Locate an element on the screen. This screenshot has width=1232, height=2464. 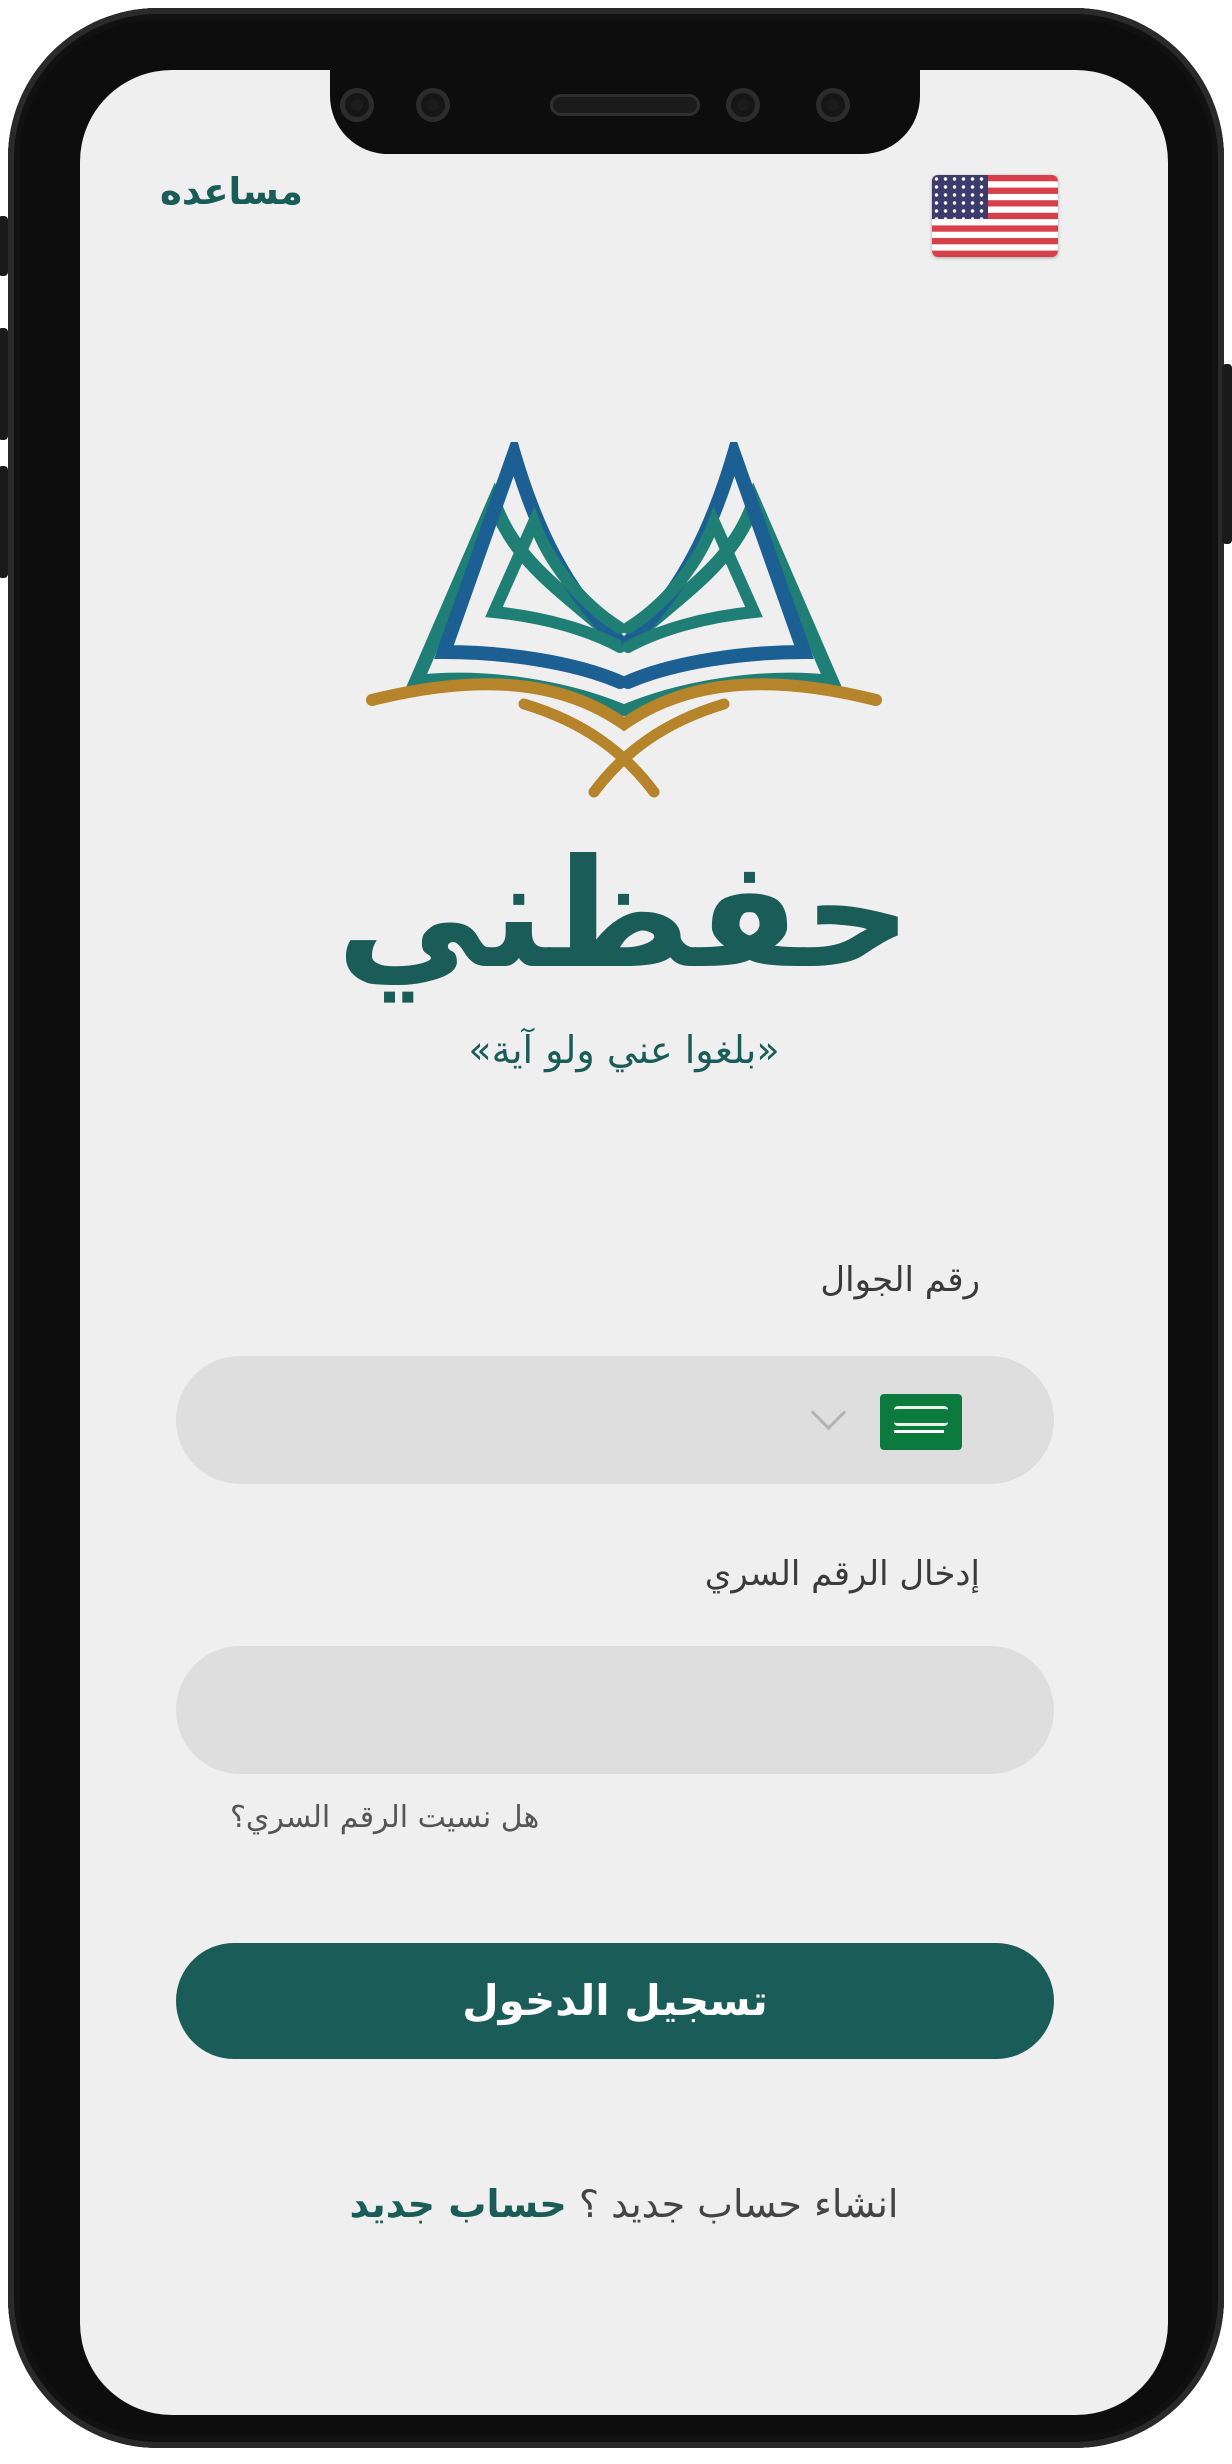
power-button is located at coordinates (1227, 454).